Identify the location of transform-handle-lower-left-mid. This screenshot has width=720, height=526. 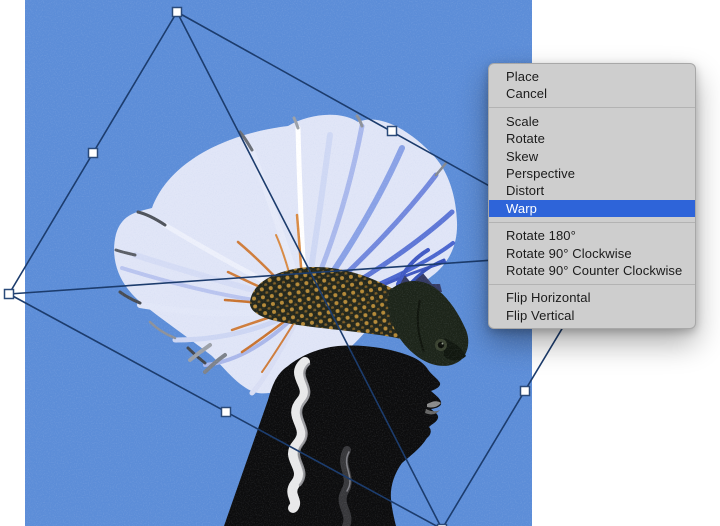
(226, 412).